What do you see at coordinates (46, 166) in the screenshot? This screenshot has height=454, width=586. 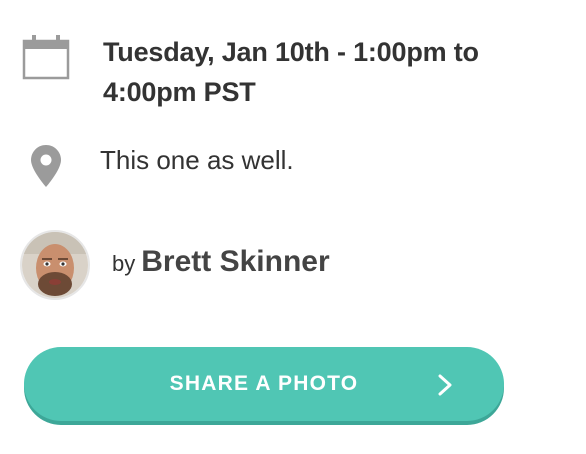 I see `map-pin-icon` at bounding box center [46, 166].